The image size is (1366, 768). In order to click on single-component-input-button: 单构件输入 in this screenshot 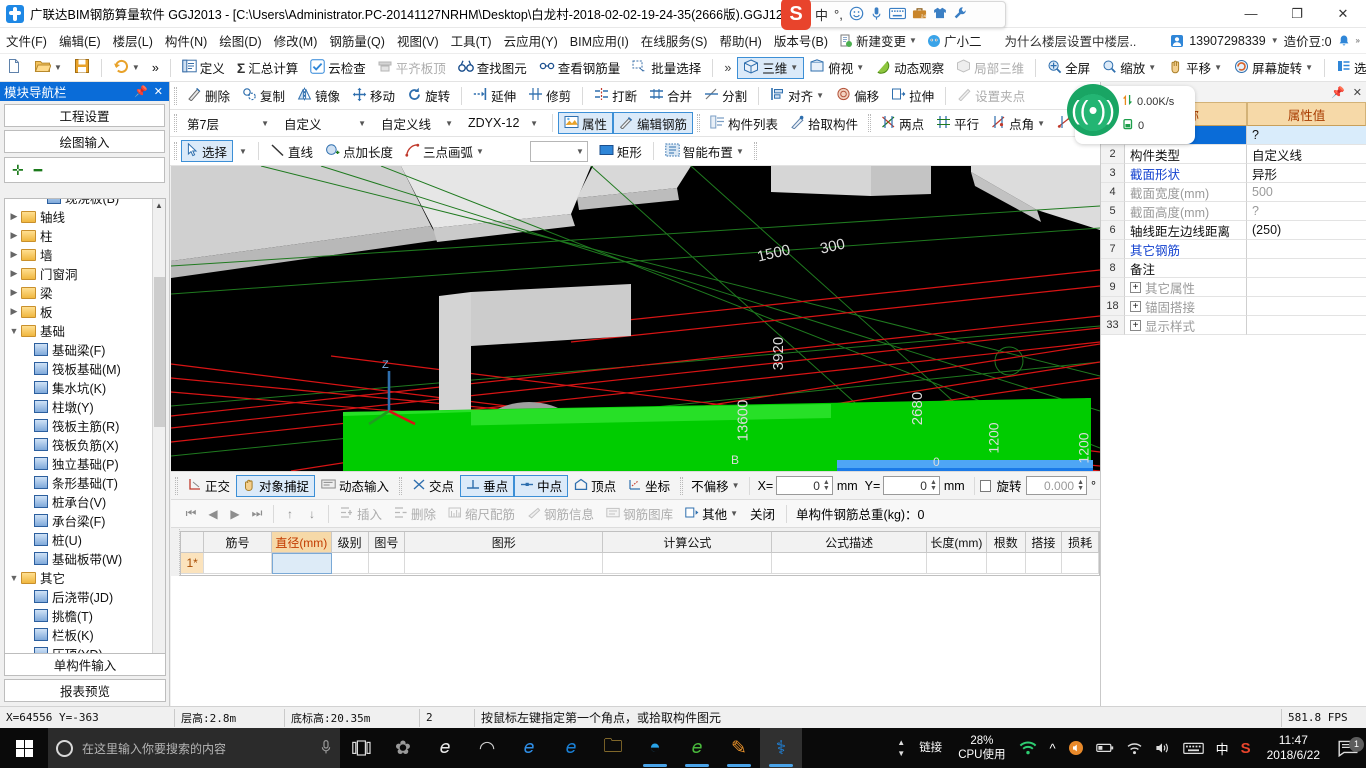, I will do `click(85, 664)`.